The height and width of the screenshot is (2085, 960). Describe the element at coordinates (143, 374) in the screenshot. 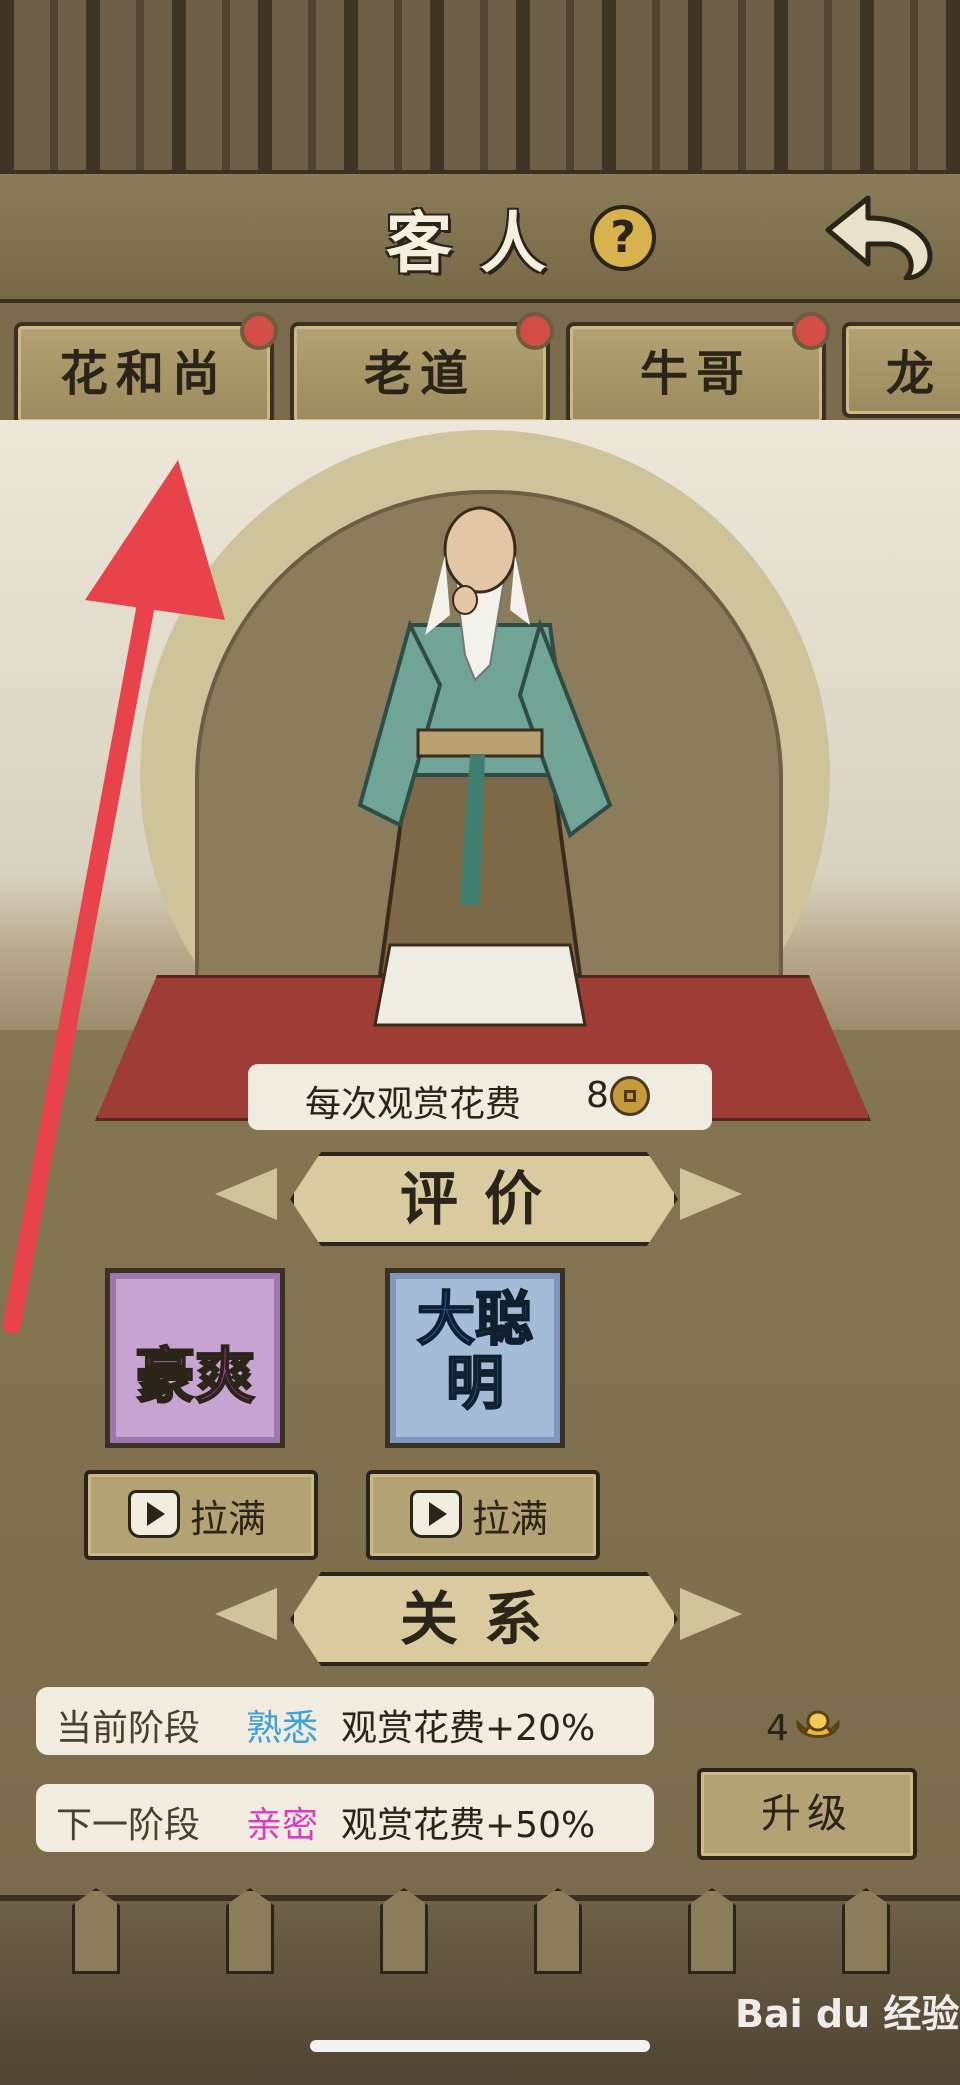

I see `tab-label: 花和尚` at that location.